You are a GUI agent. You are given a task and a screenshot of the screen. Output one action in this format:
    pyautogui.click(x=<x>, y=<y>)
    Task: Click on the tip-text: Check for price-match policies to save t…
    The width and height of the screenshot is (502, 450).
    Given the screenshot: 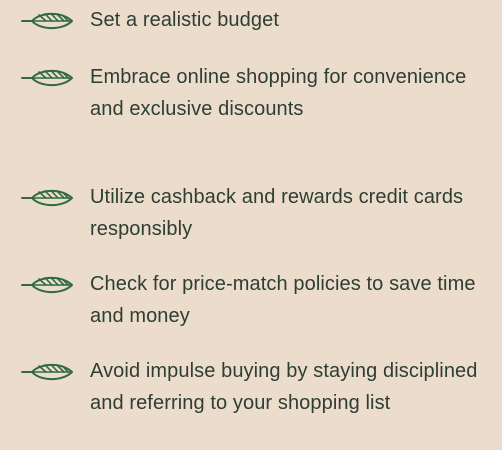 What is the action you would take?
    pyautogui.click(x=283, y=300)
    